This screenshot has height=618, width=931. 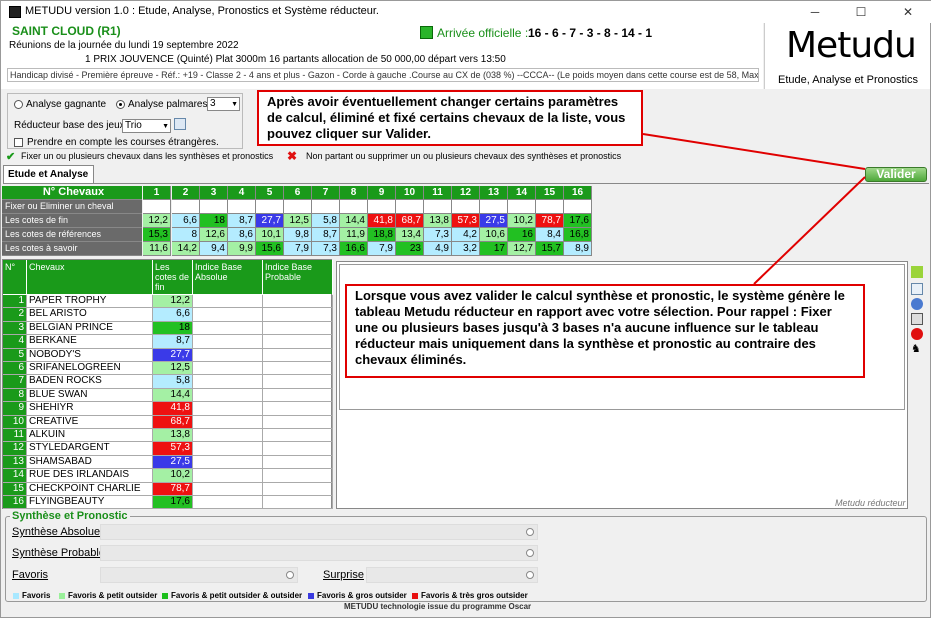 What do you see at coordinates (470, 595) in the screenshot?
I see `legend-tres-gros-outsider: Favoris & très gros outsider` at bounding box center [470, 595].